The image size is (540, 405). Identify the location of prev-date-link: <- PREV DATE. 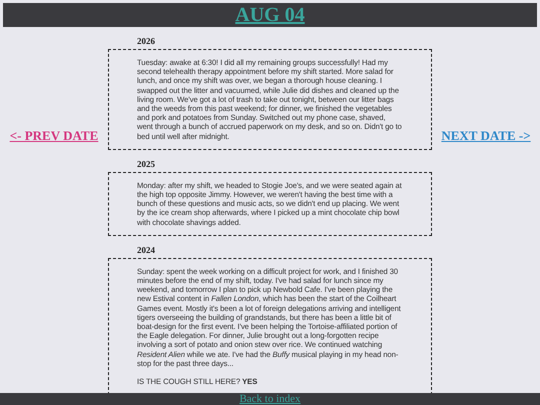
(54, 136).